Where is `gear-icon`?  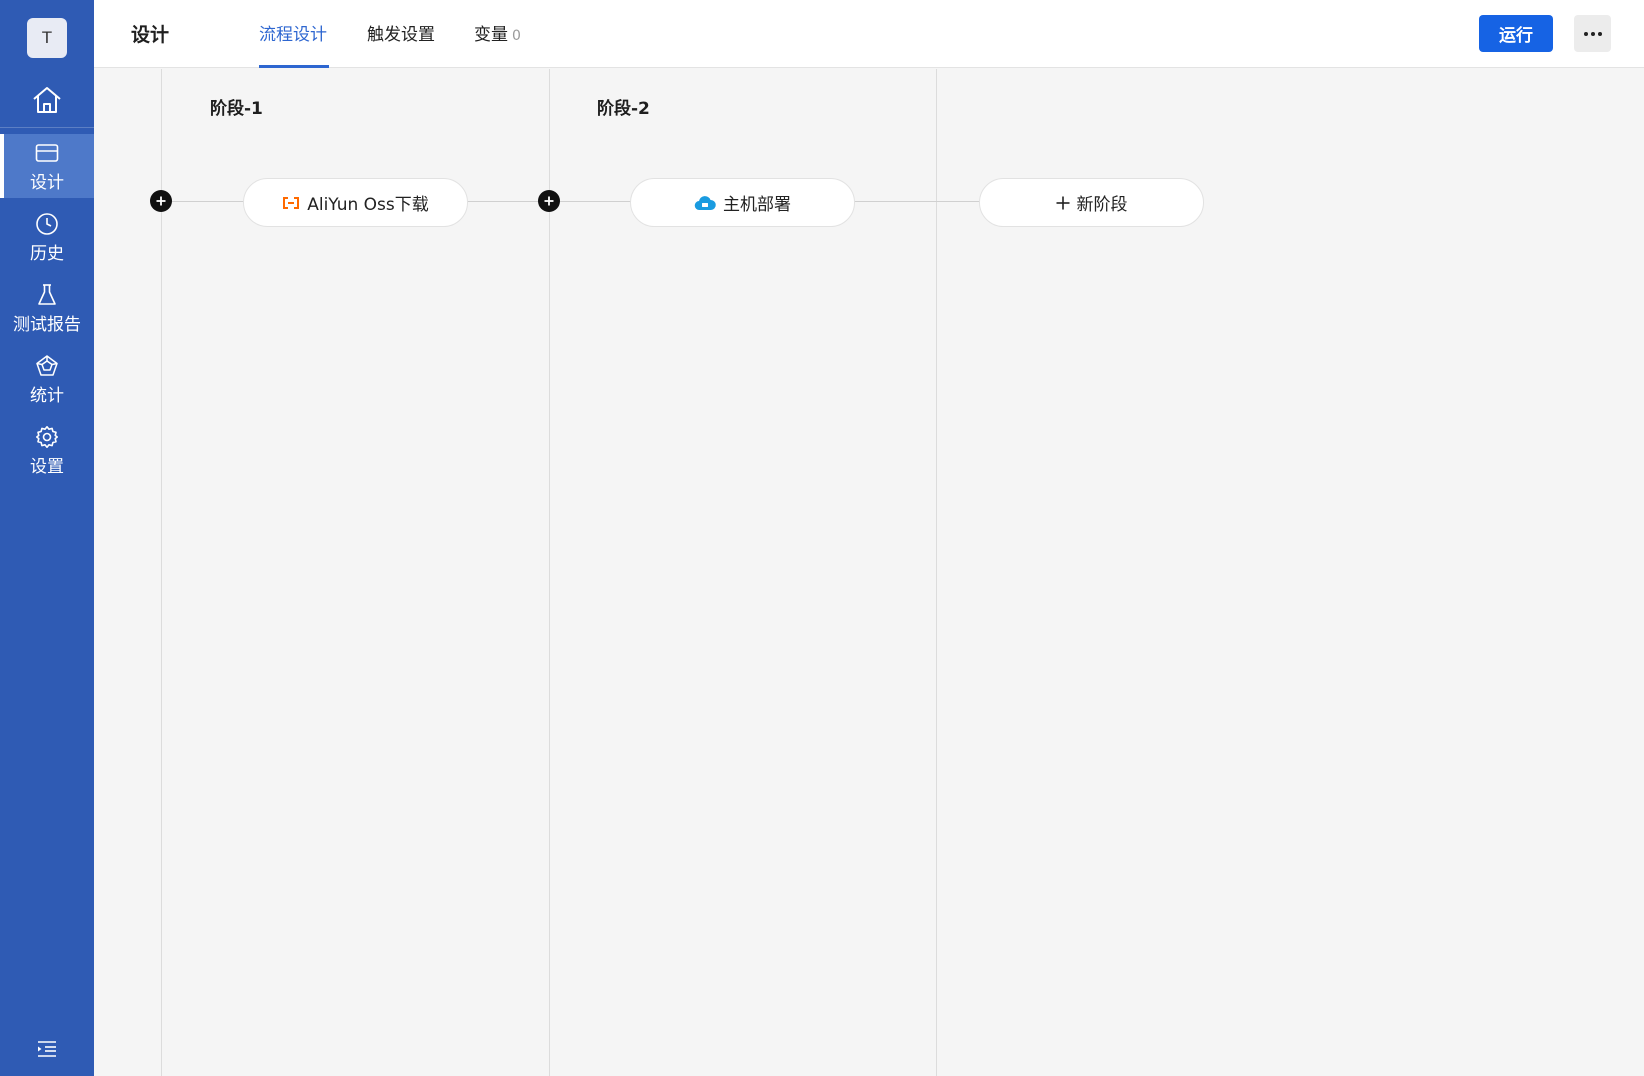 gear-icon is located at coordinates (47, 437).